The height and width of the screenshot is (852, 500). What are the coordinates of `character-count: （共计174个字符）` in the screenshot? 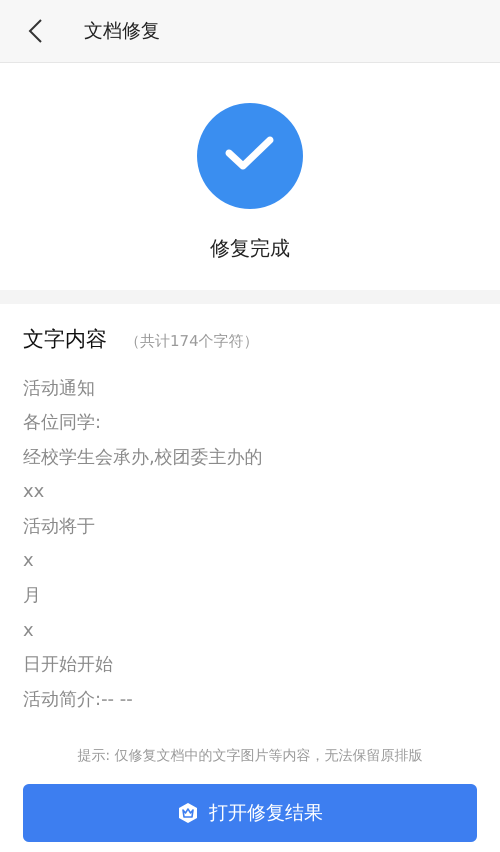 It's located at (192, 341).